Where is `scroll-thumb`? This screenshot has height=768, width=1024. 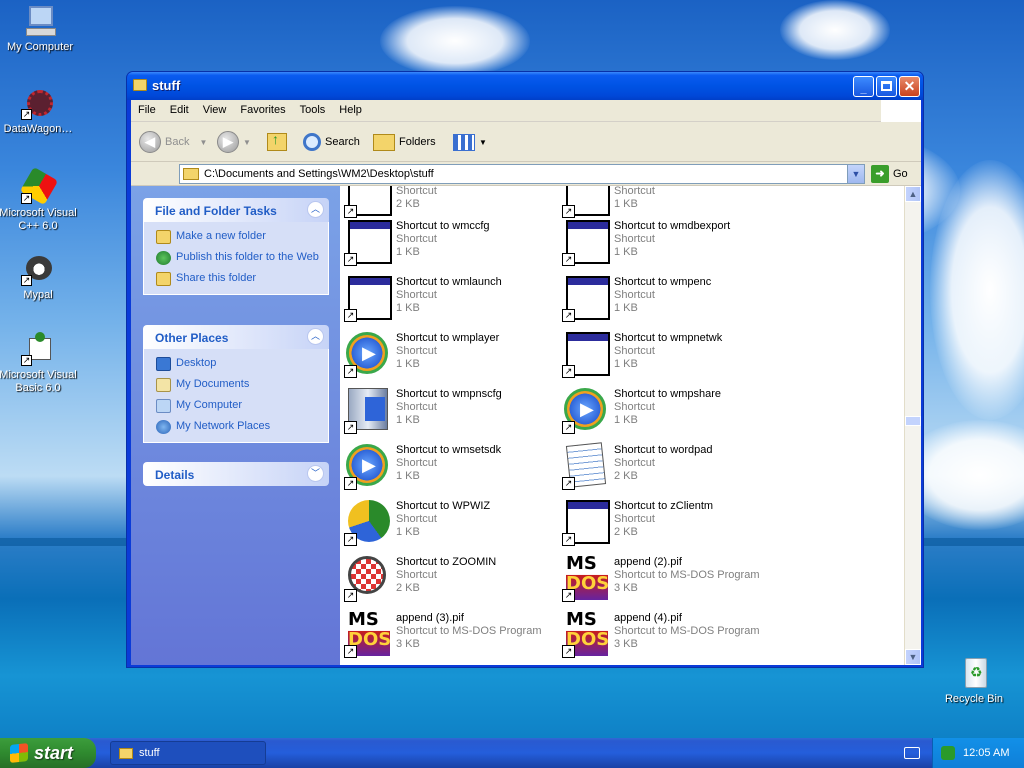
scroll-thumb is located at coordinates (913, 421).